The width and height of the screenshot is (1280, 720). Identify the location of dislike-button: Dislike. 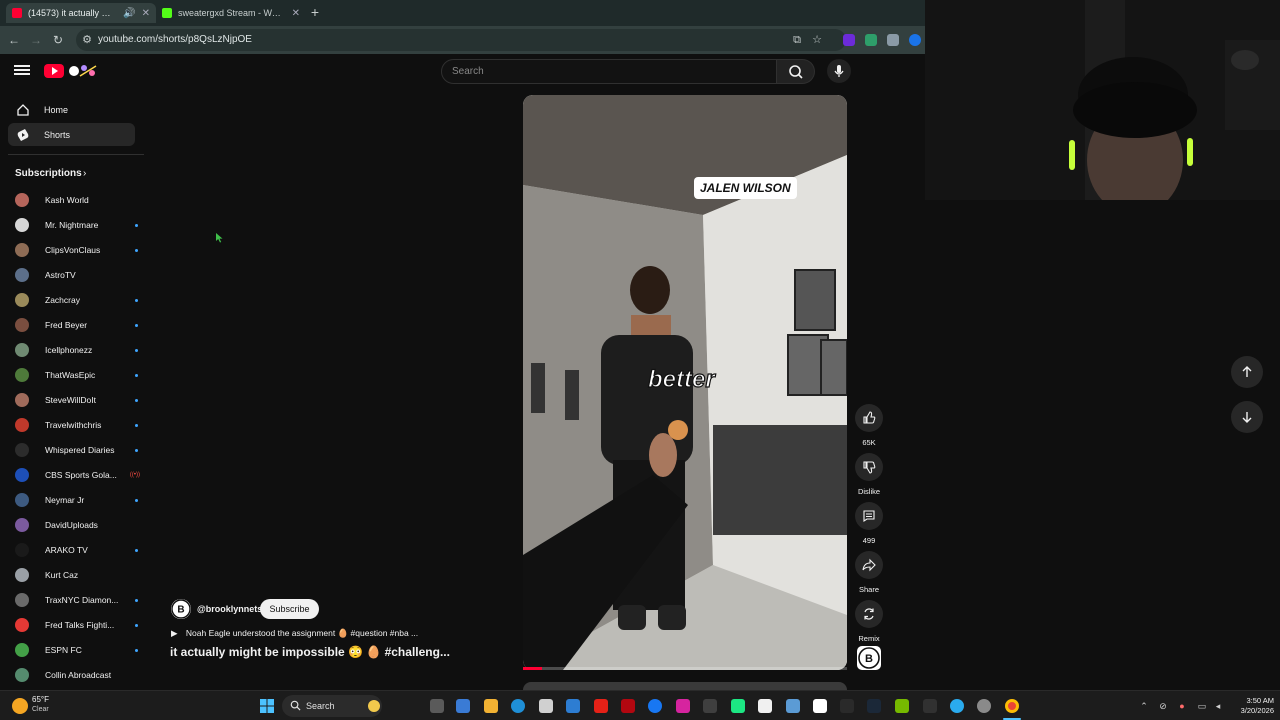
(869, 474).